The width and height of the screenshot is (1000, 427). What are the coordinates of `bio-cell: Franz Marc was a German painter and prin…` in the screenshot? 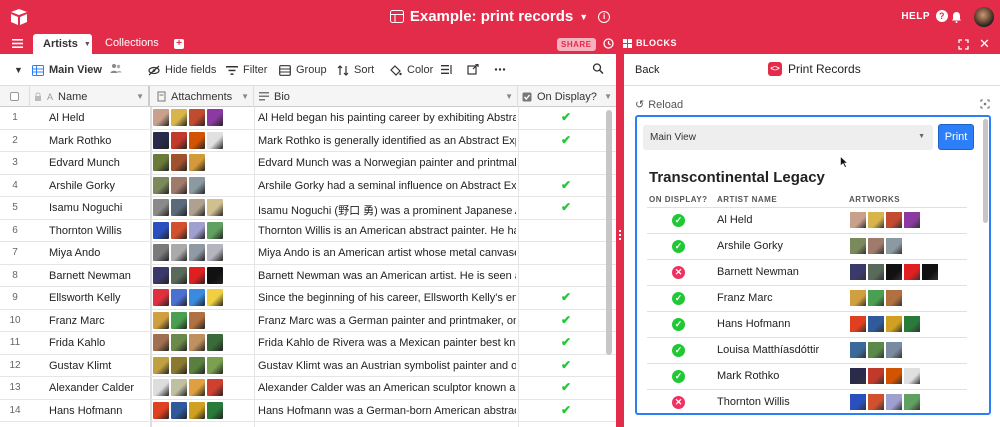 It's located at (387, 321).